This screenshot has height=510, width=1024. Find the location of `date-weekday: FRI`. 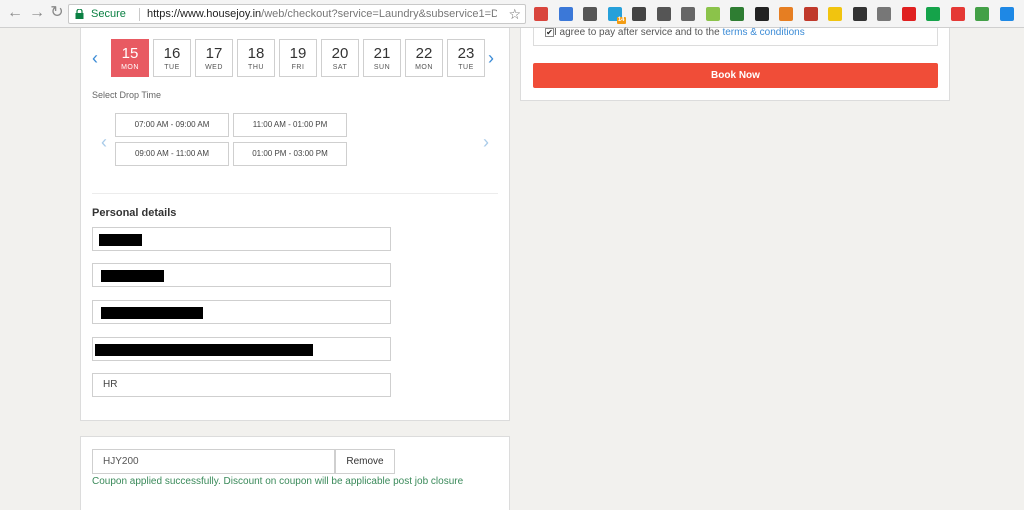

date-weekday: FRI is located at coordinates (298, 67).